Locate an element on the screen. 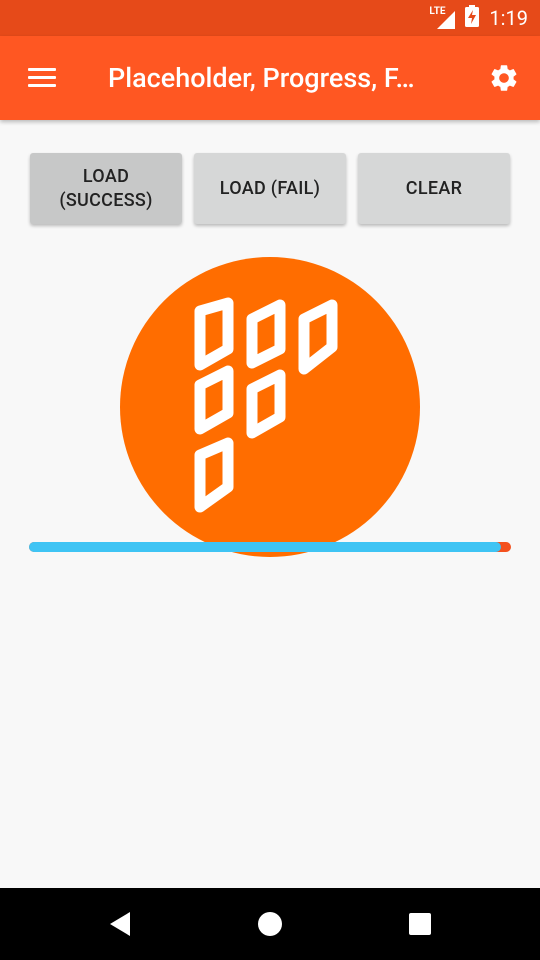  navigation-bar is located at coordinates (270, 924).